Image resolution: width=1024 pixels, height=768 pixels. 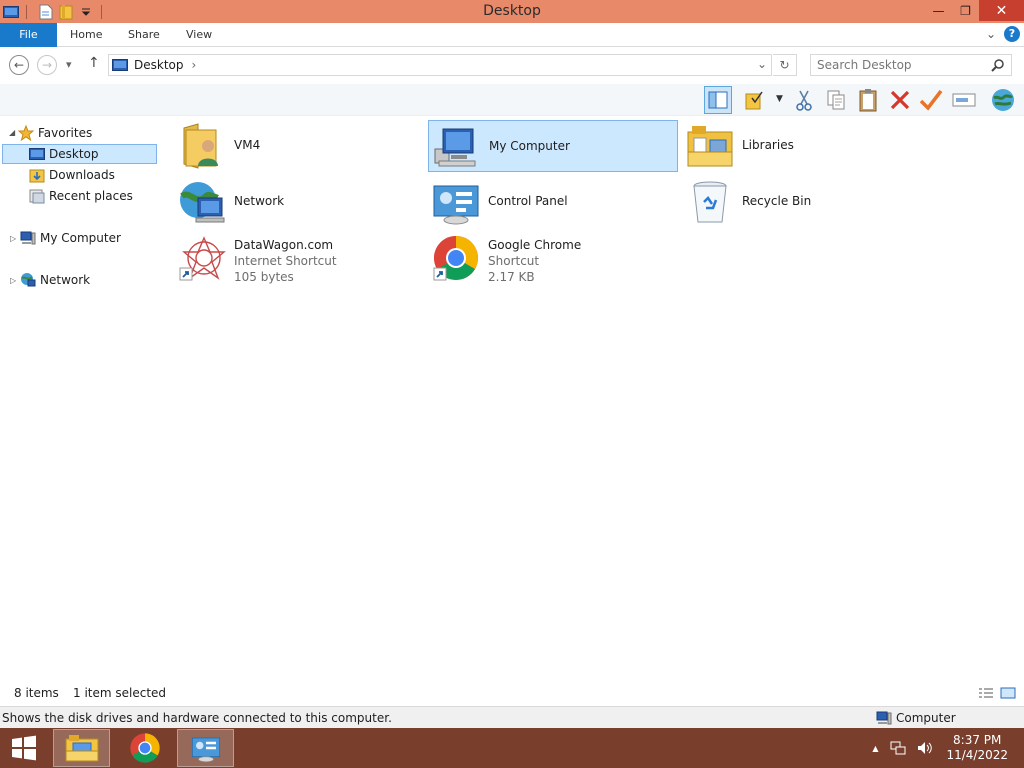 What do you see at coordinates (512, 35) in the screenshot?
I see `ribbon-tabs: File Home Share View ⌄ ?` at bounding box center [512, 35].